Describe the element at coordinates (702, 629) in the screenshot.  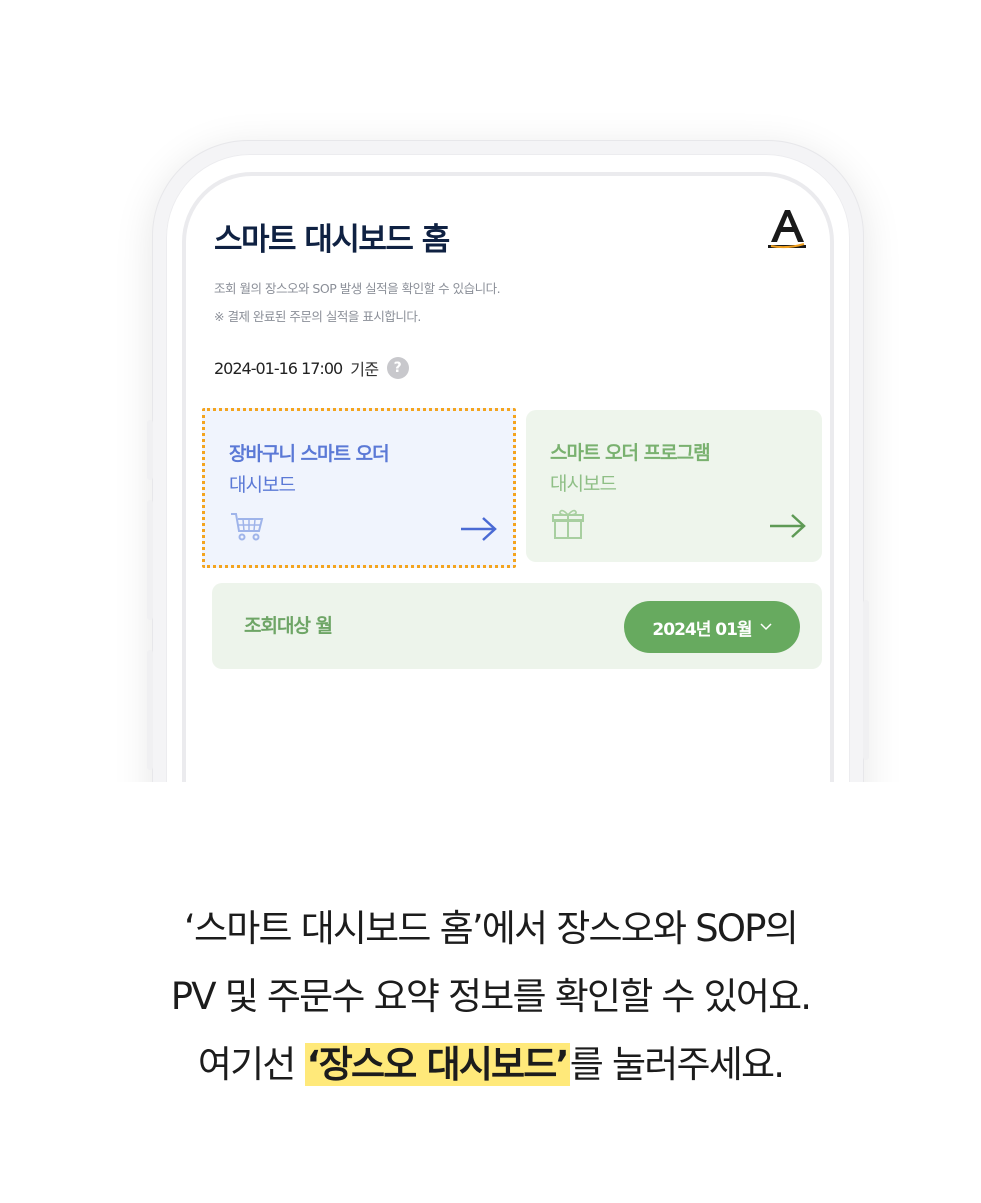
I see `selected-month: 2024년 01월` at that location.